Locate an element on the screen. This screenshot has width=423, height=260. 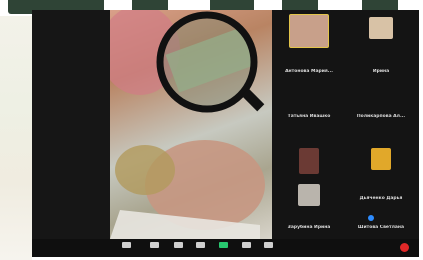
video-camera-button is located at coordinates (155, 248).